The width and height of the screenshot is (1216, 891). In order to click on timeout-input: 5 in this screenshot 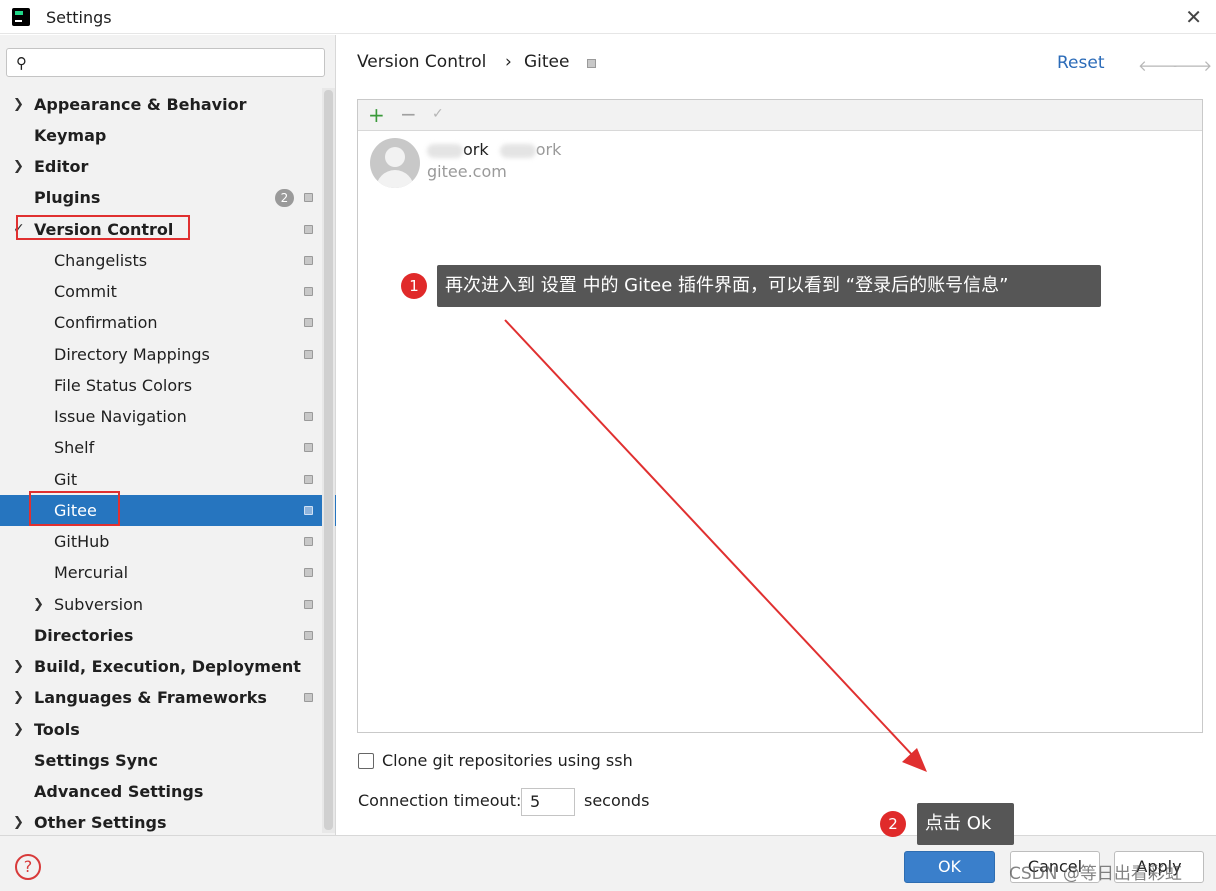, I will do `click(548, 802)`.